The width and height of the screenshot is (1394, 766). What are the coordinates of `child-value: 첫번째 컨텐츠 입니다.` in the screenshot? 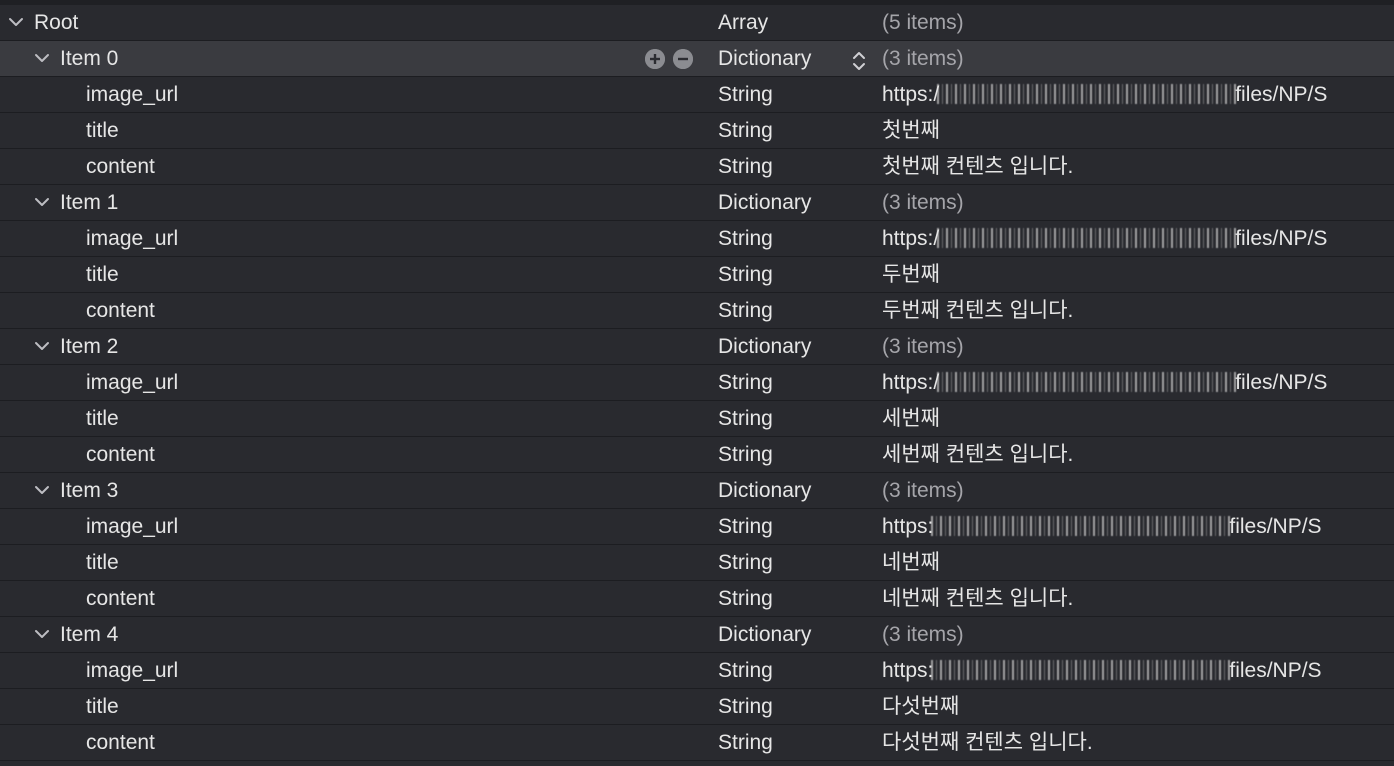 It's located at (1138, 166).